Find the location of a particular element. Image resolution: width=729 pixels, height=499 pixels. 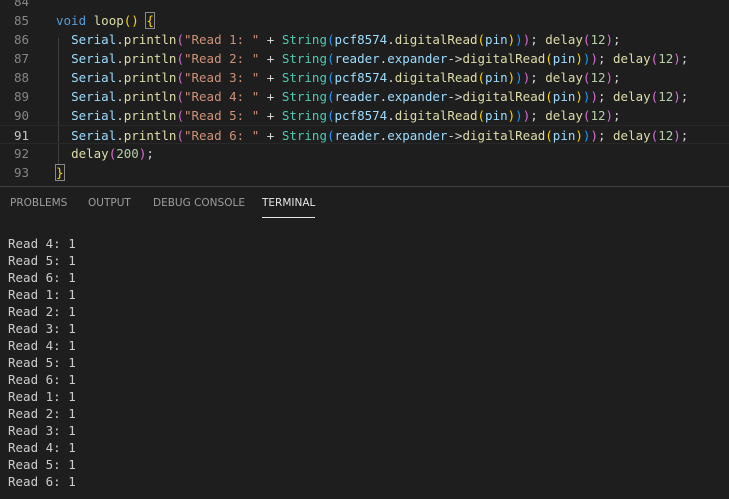

line-number: 84 is located at coordinates (21, 4).